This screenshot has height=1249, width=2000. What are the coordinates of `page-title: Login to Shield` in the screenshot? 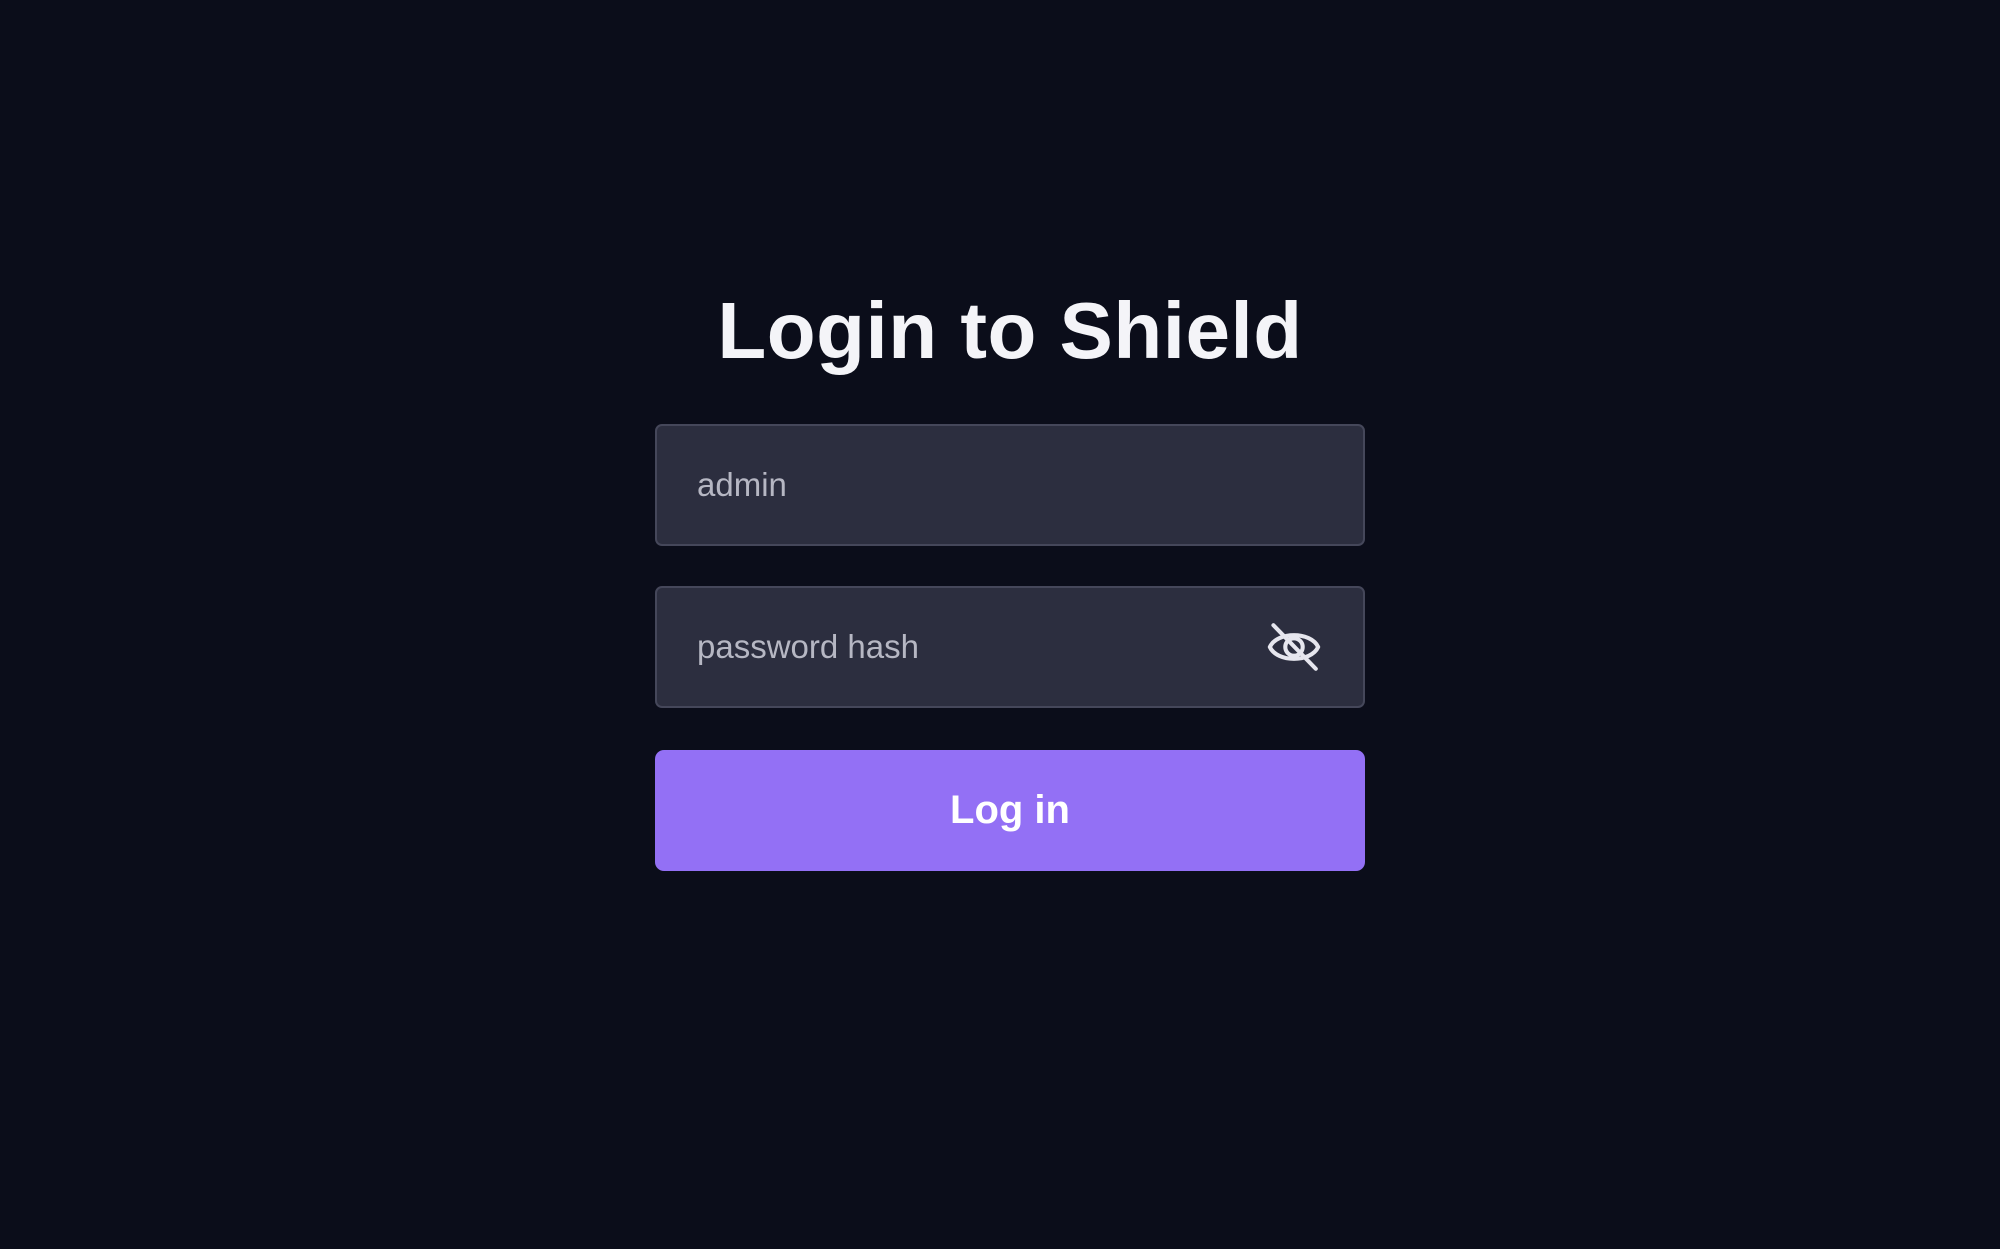 It's located at (1010, 330).